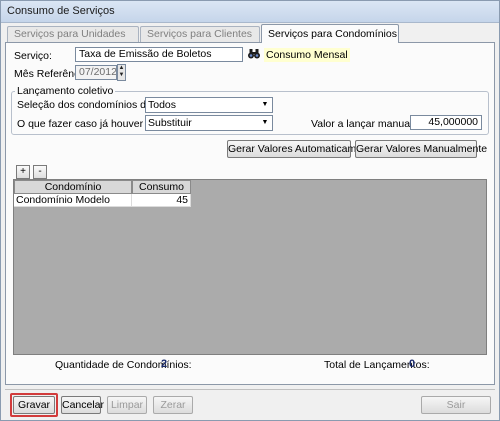 This screenshot has height=421, width=500. Describe the element at coordinates (307, 55) in the screenshot. I see `servico-type-badge: Consumo Mensal` at that location.